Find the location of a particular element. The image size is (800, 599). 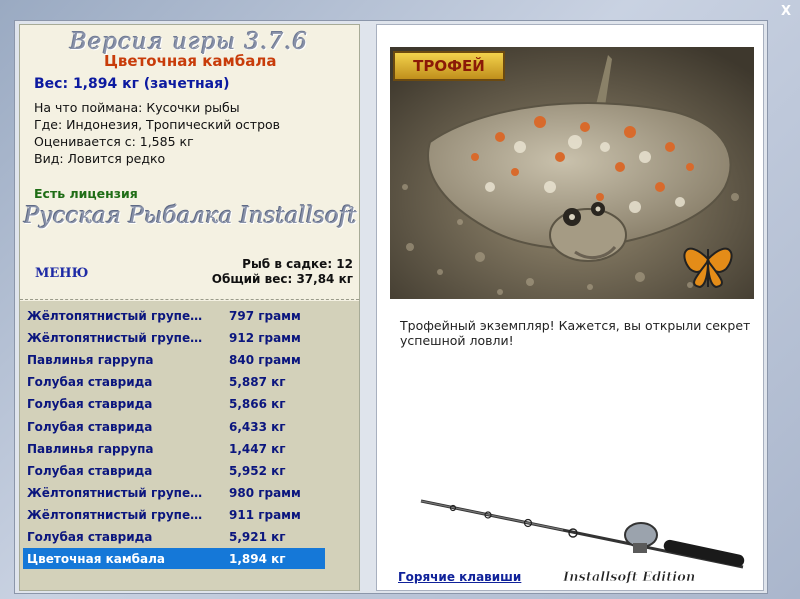

catch-list-row: Павлинья гаррупа 1,447 кг is located at coordinates (174, 448).